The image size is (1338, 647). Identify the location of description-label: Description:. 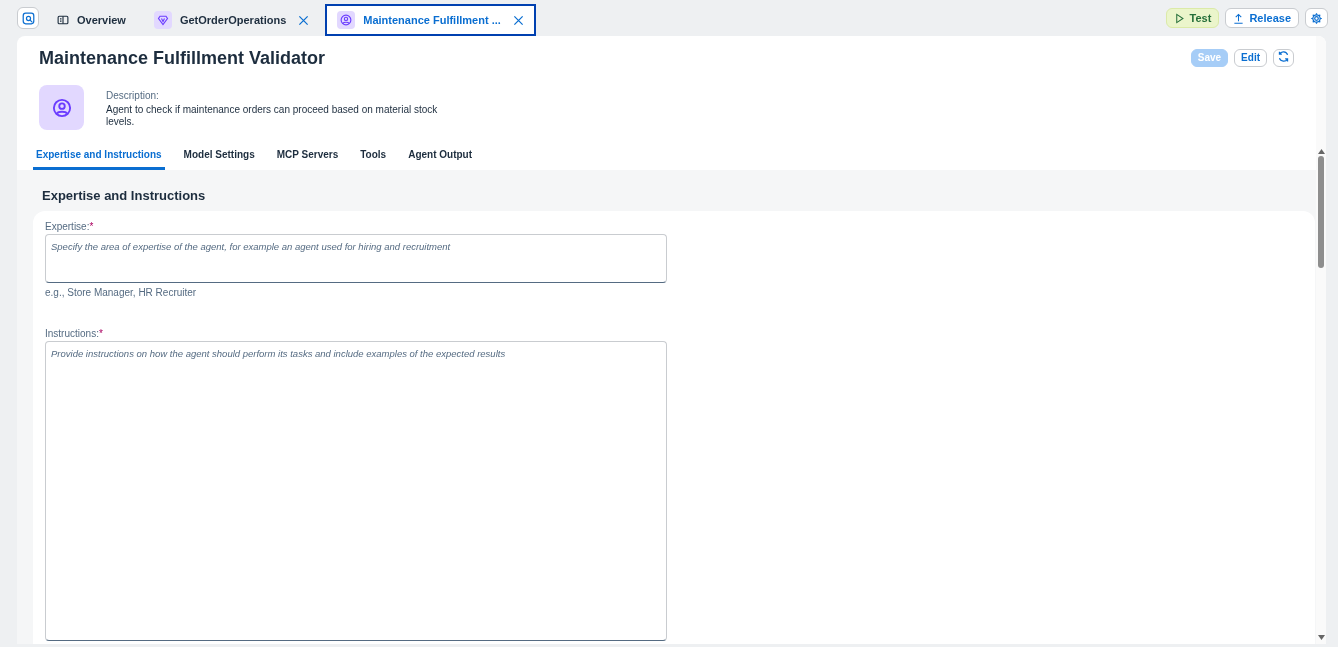
(133, 95).